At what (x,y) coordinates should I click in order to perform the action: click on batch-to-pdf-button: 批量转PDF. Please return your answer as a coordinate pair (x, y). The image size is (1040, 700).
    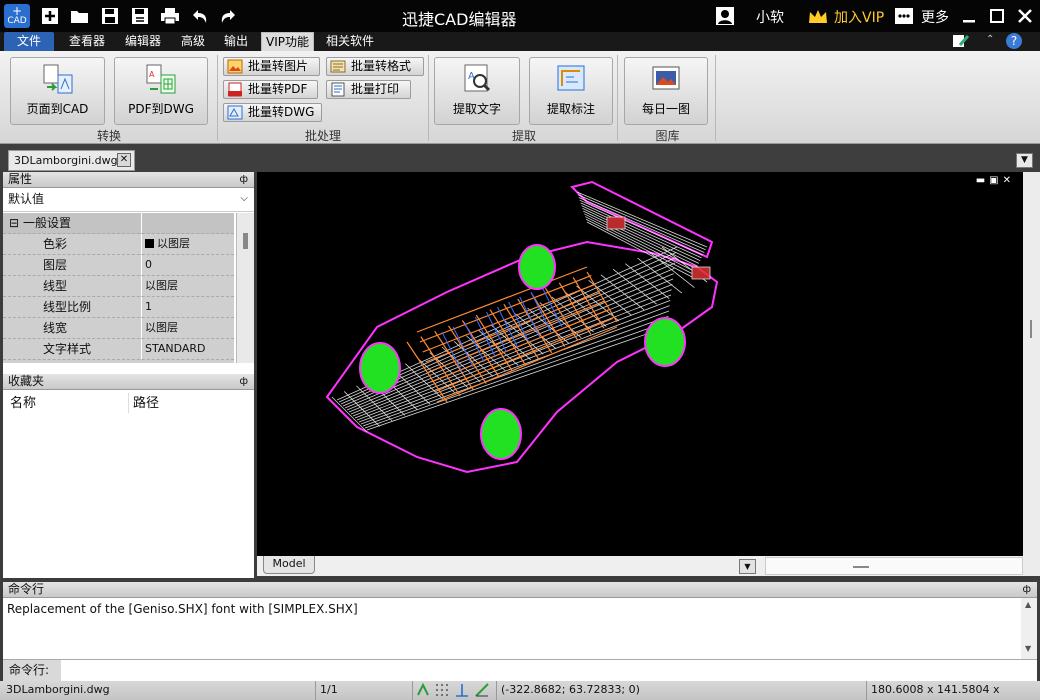
    Looking at the image, I should click on (270, 89).